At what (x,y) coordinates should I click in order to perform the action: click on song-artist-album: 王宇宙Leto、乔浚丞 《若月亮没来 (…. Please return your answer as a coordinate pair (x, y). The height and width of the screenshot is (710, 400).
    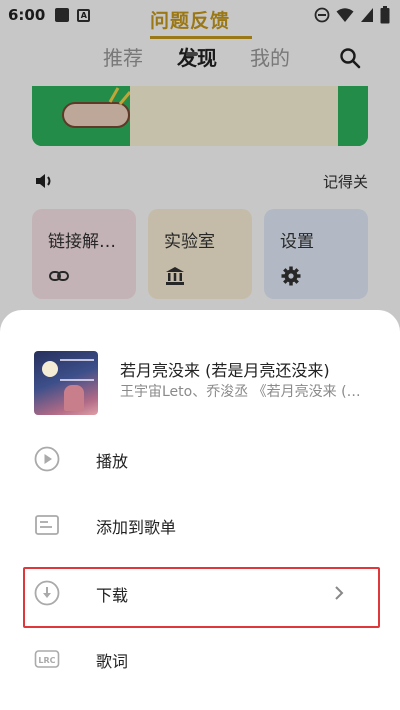
    Looking at the image, I should click on (240, 392).